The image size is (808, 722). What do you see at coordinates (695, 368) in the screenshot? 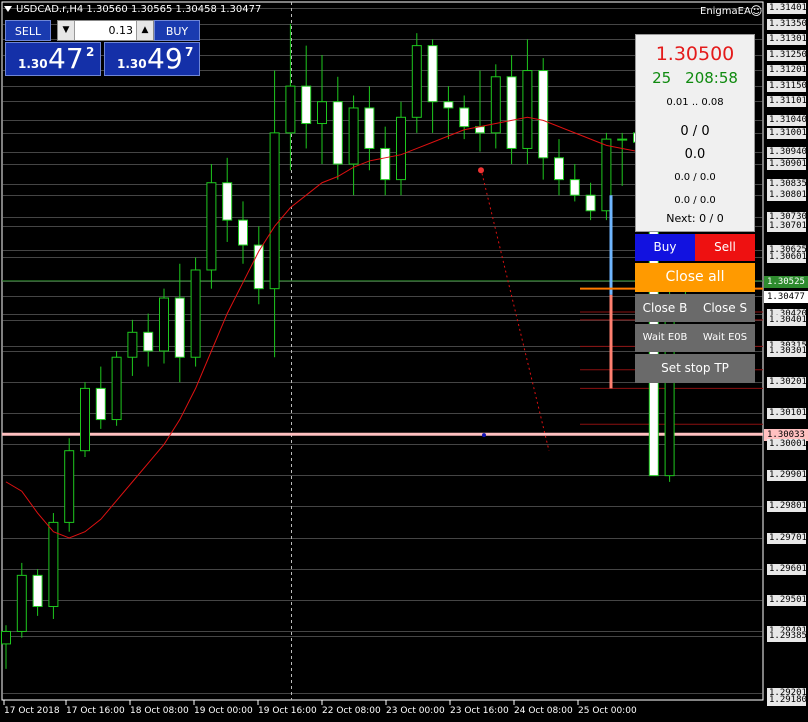
I see `set-stop-tp-button: Set stop TP` at bounding box center [695, 368].